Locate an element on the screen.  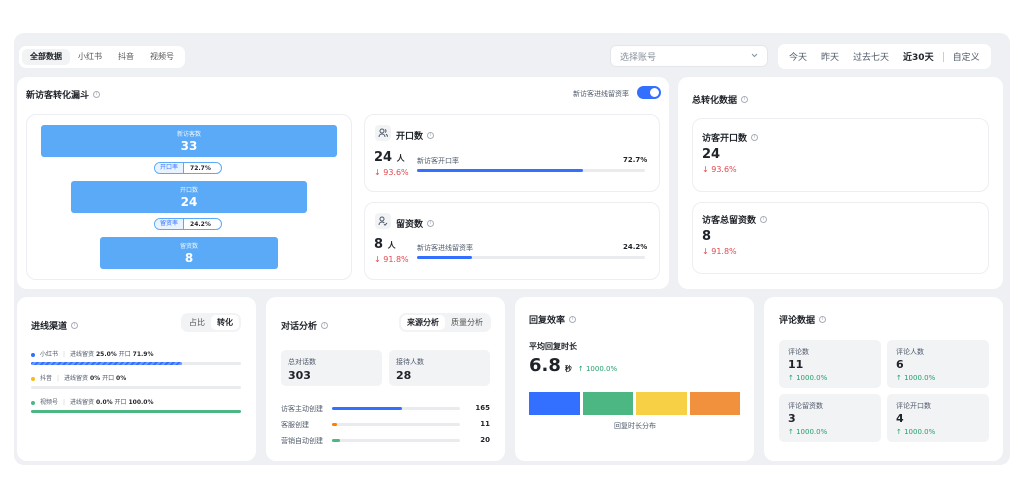
channel-name: 抖音 is located at coordinates (46, 378).